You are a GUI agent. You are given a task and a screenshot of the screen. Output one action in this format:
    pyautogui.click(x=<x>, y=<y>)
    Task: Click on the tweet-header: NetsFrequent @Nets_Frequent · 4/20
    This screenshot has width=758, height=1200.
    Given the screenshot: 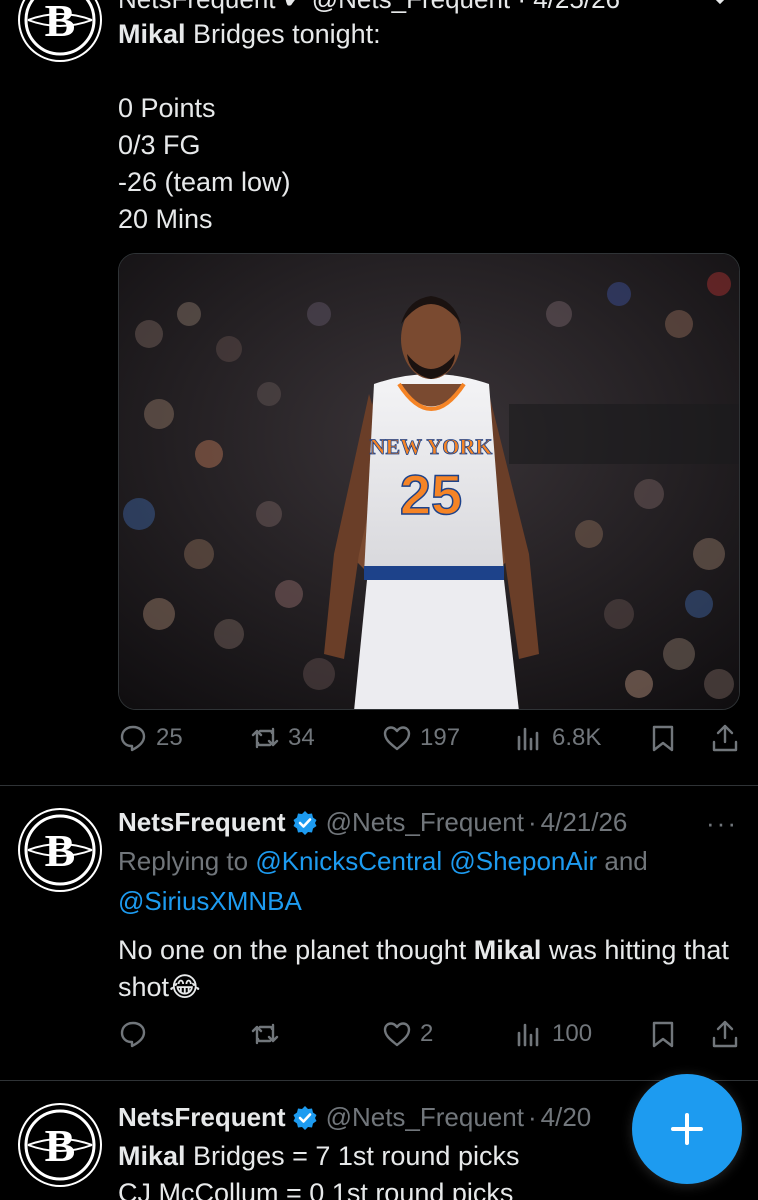 What is the action you would take?
    pyautogui.click(x=354, y=1117)
    